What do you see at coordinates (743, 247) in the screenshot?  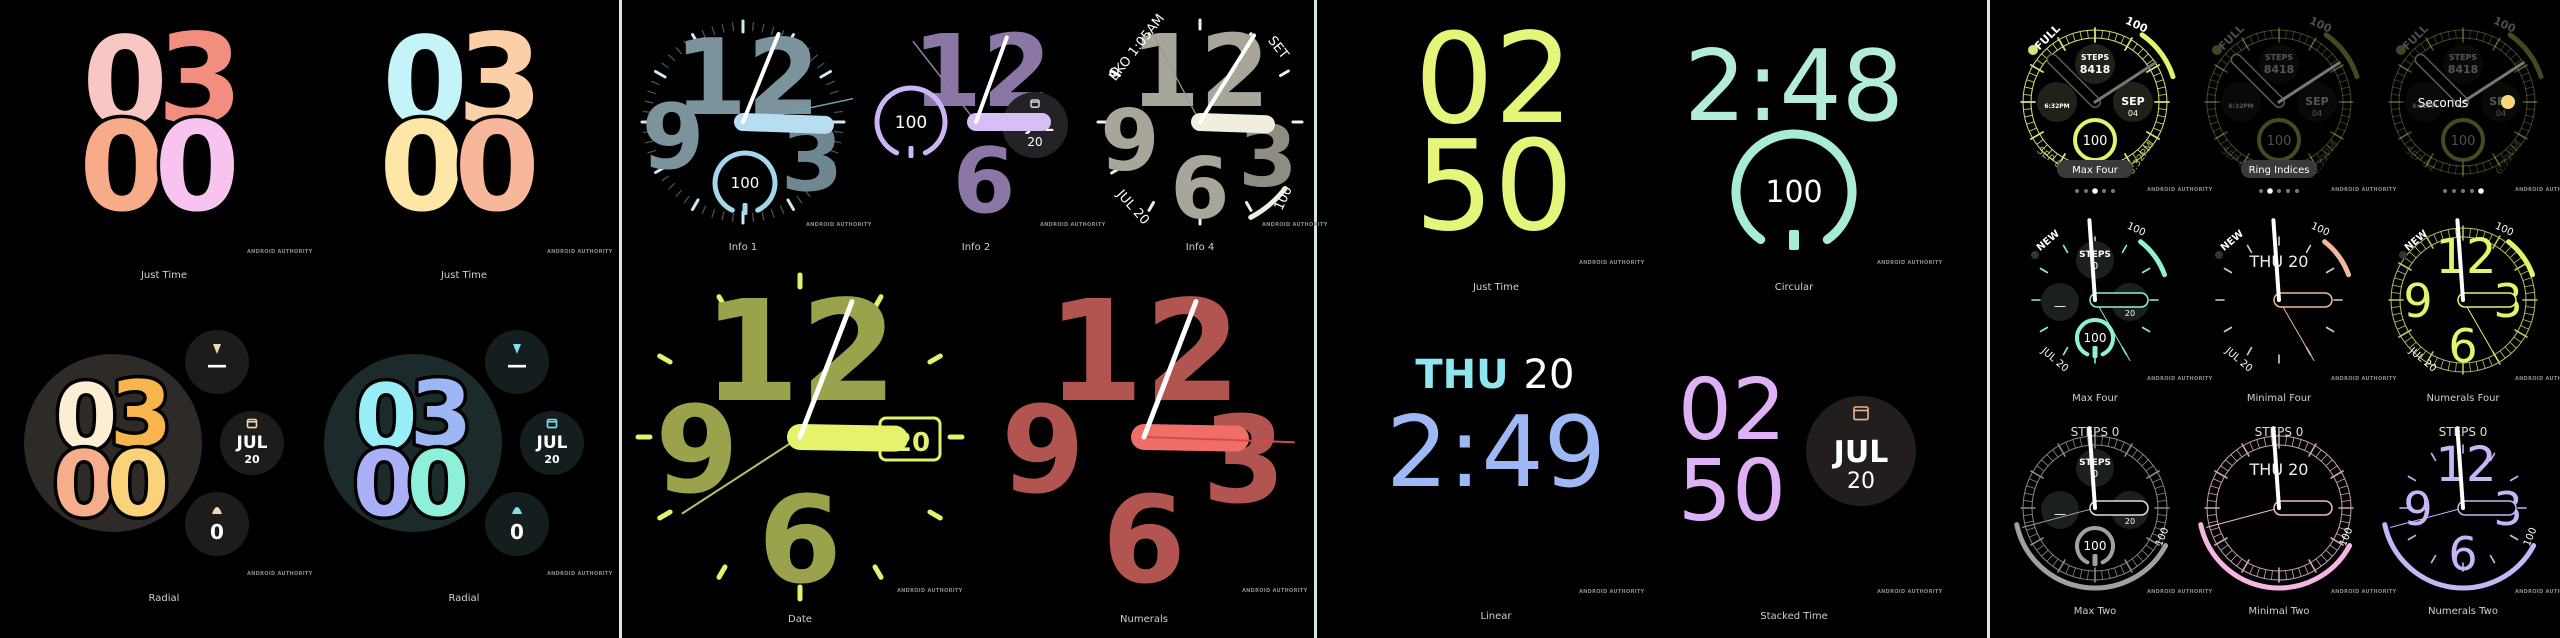 I see `face-label: Info 1` at bounding box center [743, 247].